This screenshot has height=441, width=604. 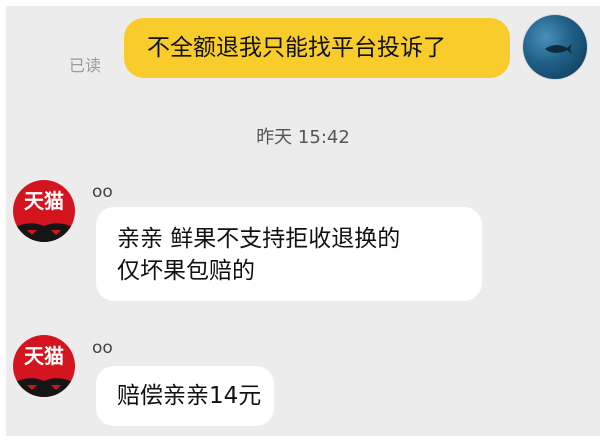 I want to click on outgoing-message-text: 不全额退我只能找平台投诉了, so click(x=296, y=48).